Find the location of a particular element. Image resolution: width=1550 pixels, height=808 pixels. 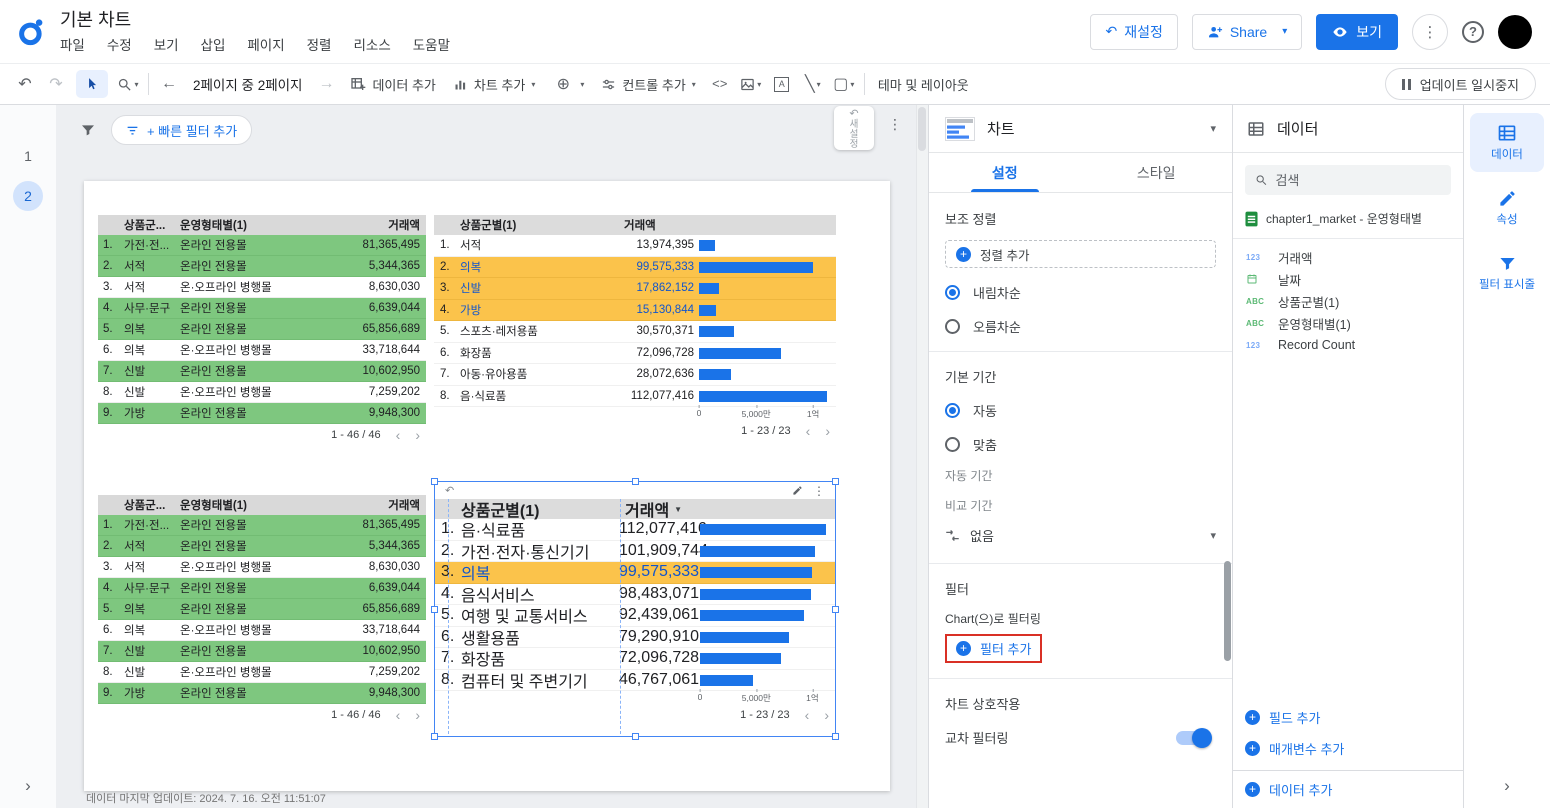

data-source-row: chapter1_market - 운영형태별 is located at coordinates (1348, 221).